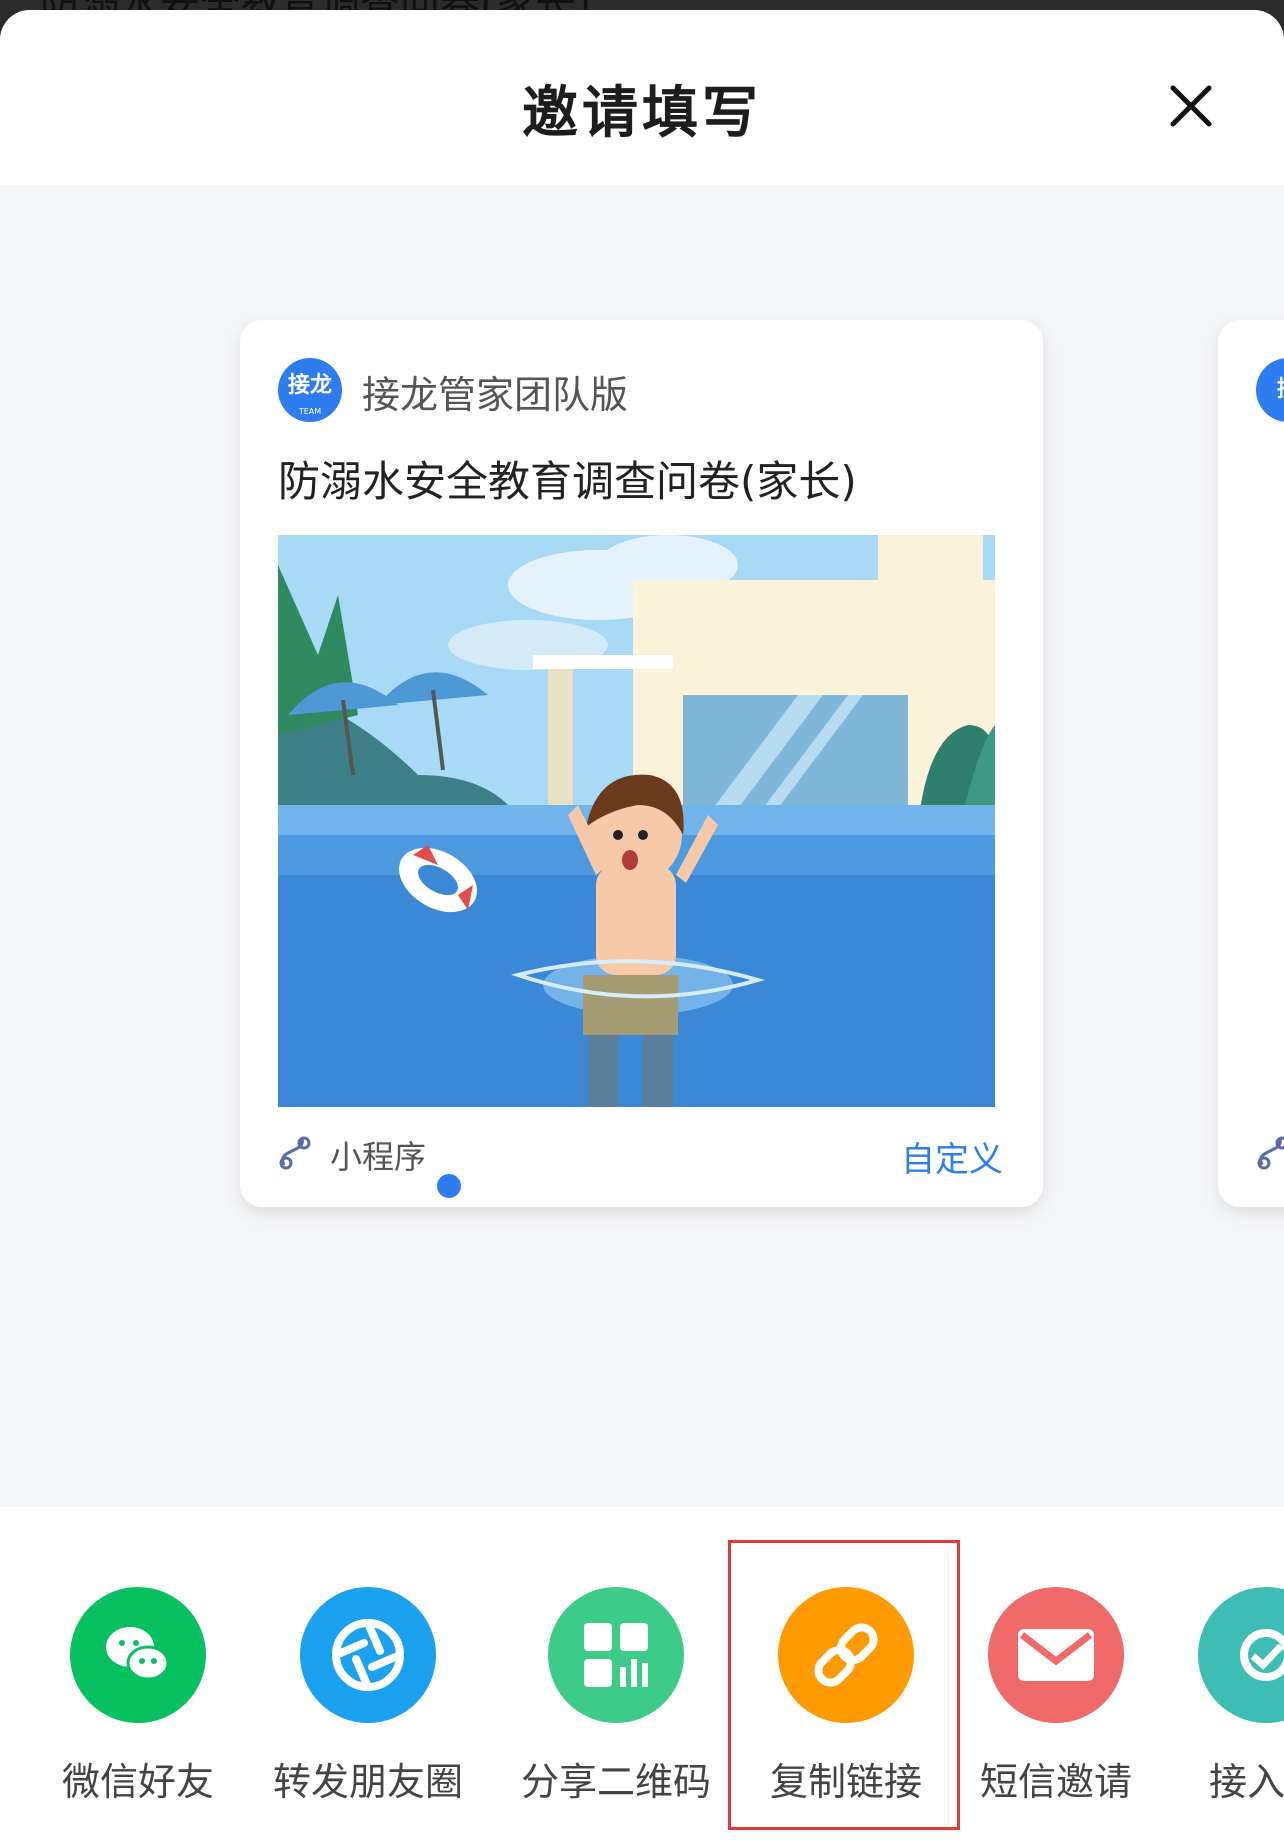  I want to click on share-moments-button: 转发朋友圈, so click(368, 1697).